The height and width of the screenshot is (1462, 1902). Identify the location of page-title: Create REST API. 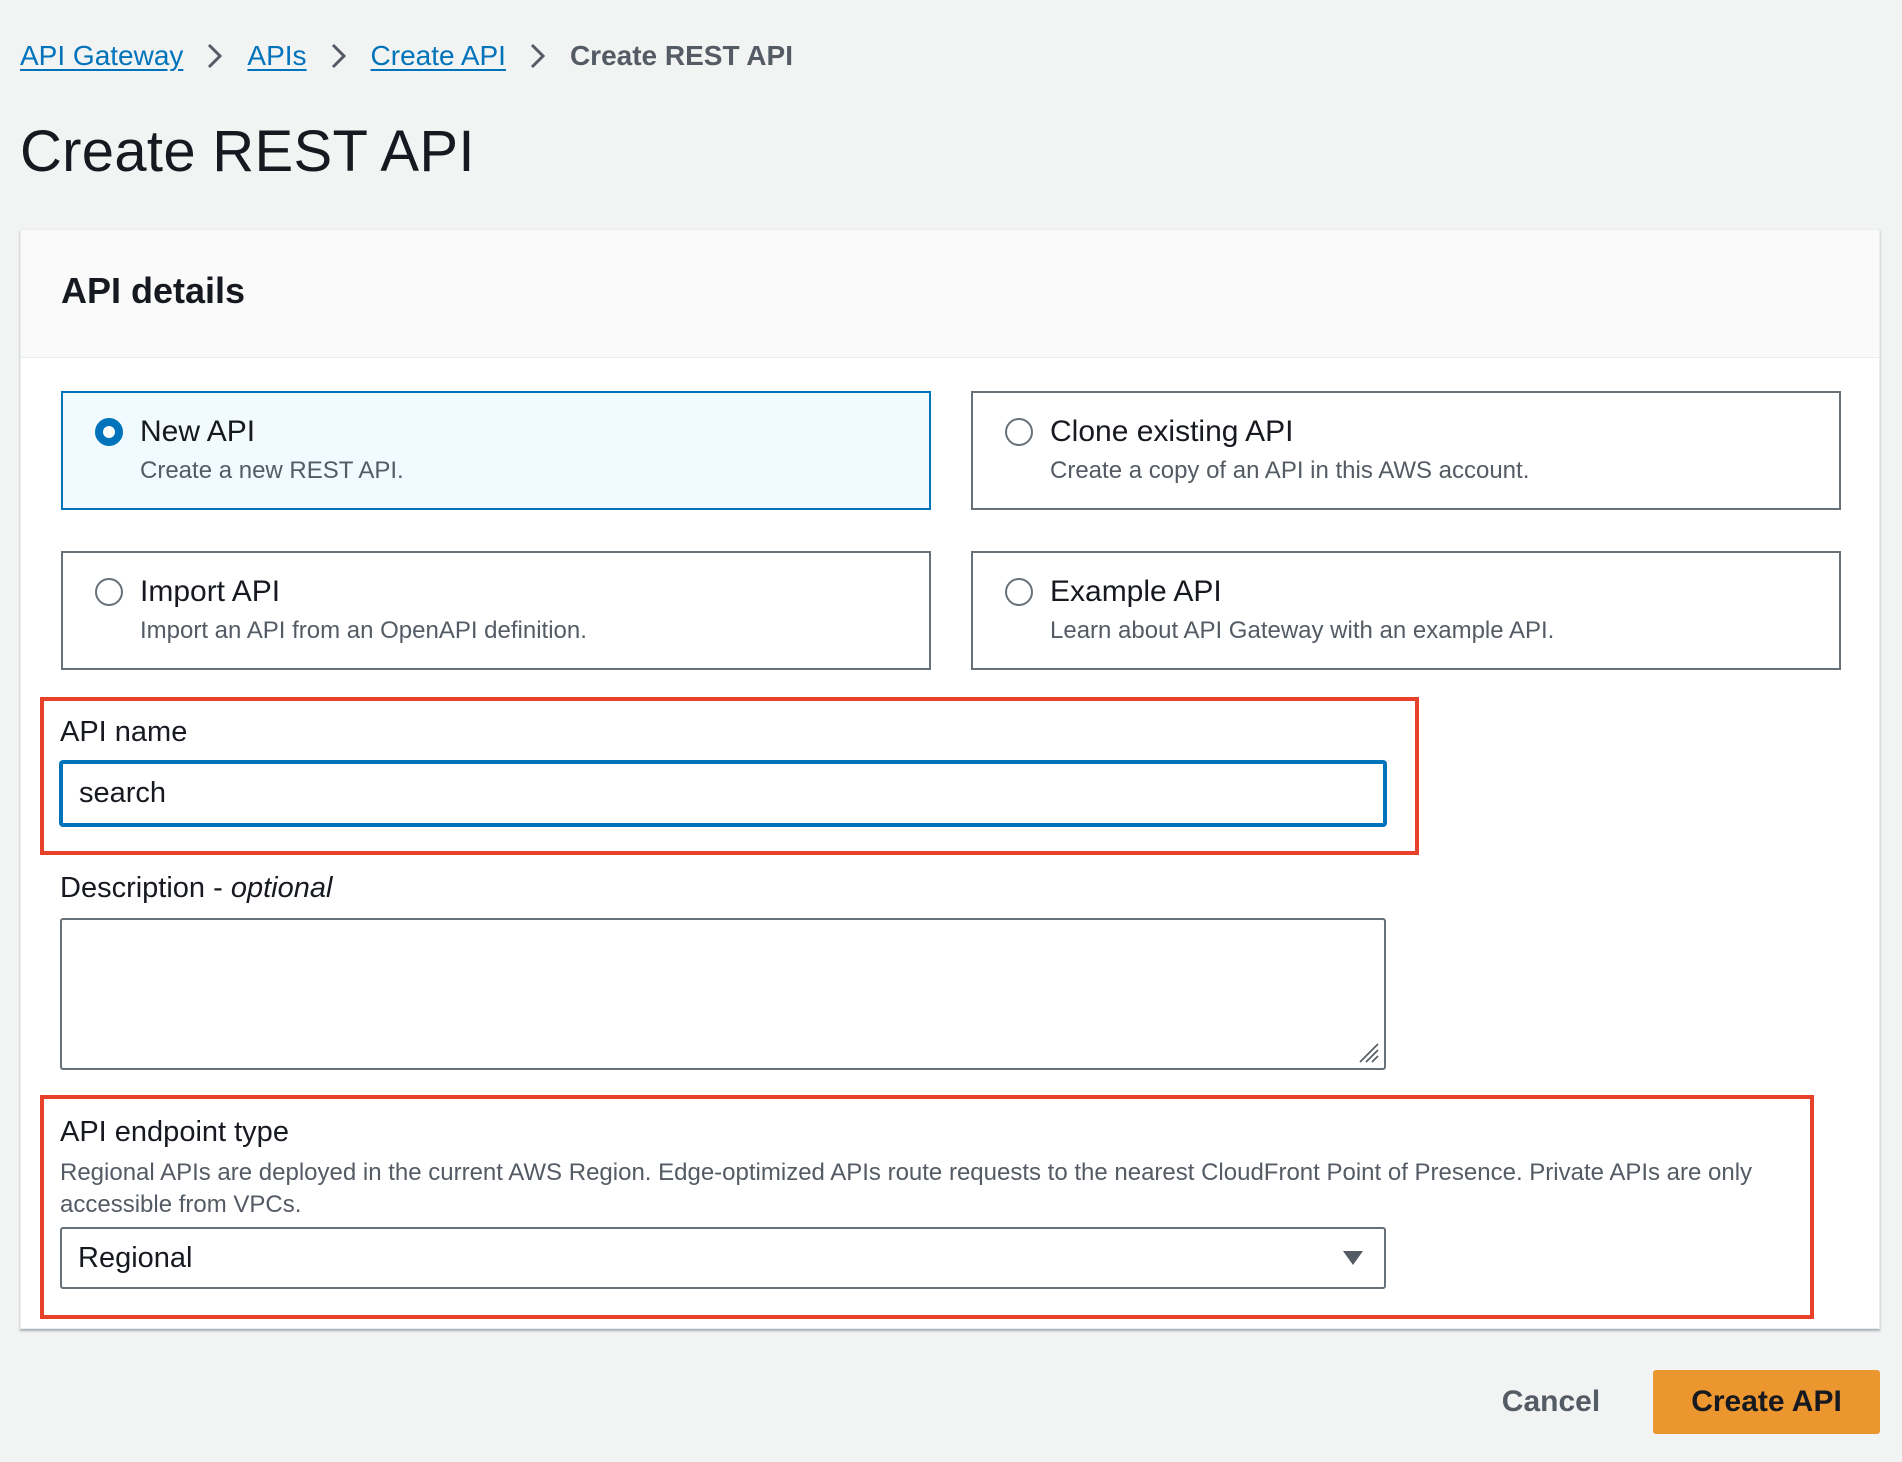
(247, 151).